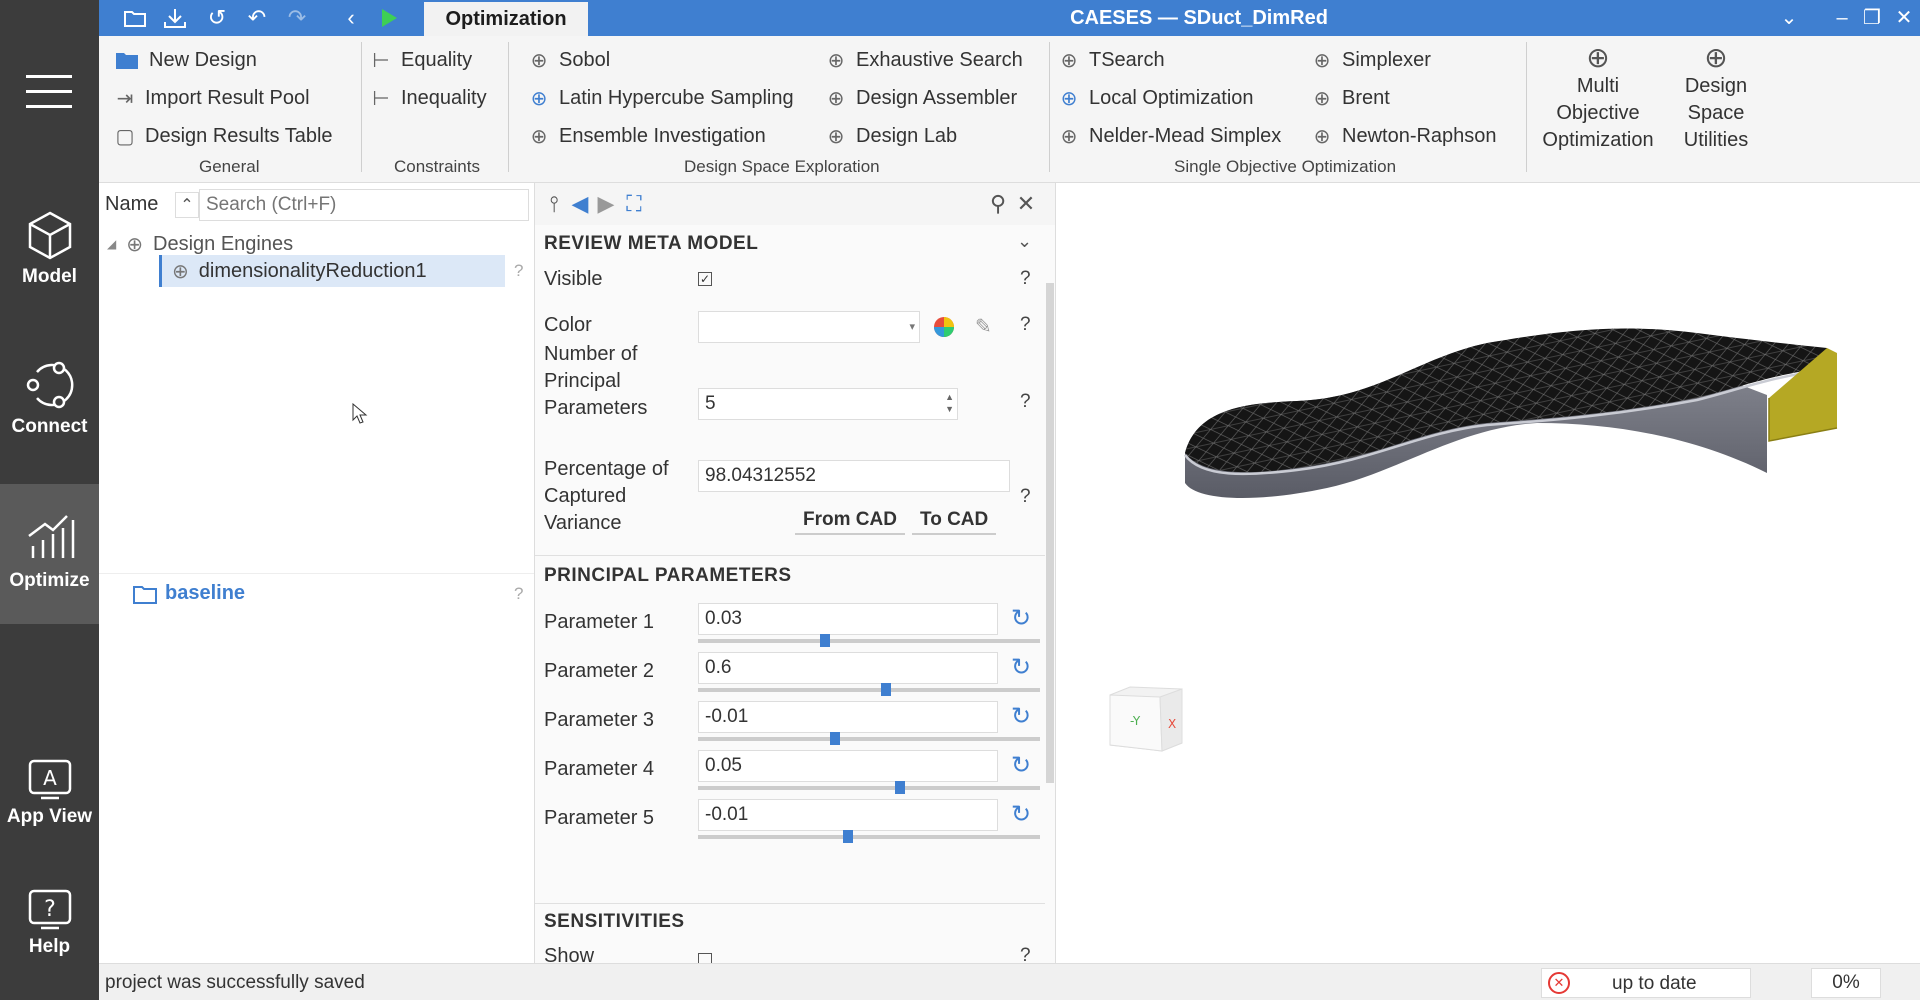 The width and height of the screenshot is (1920, 1000). What do you see at coordinates (1371, 60) in the screenshot?
I see `simplexer-button: ⊕ Simplexer` at bounding box center [1371, 60].